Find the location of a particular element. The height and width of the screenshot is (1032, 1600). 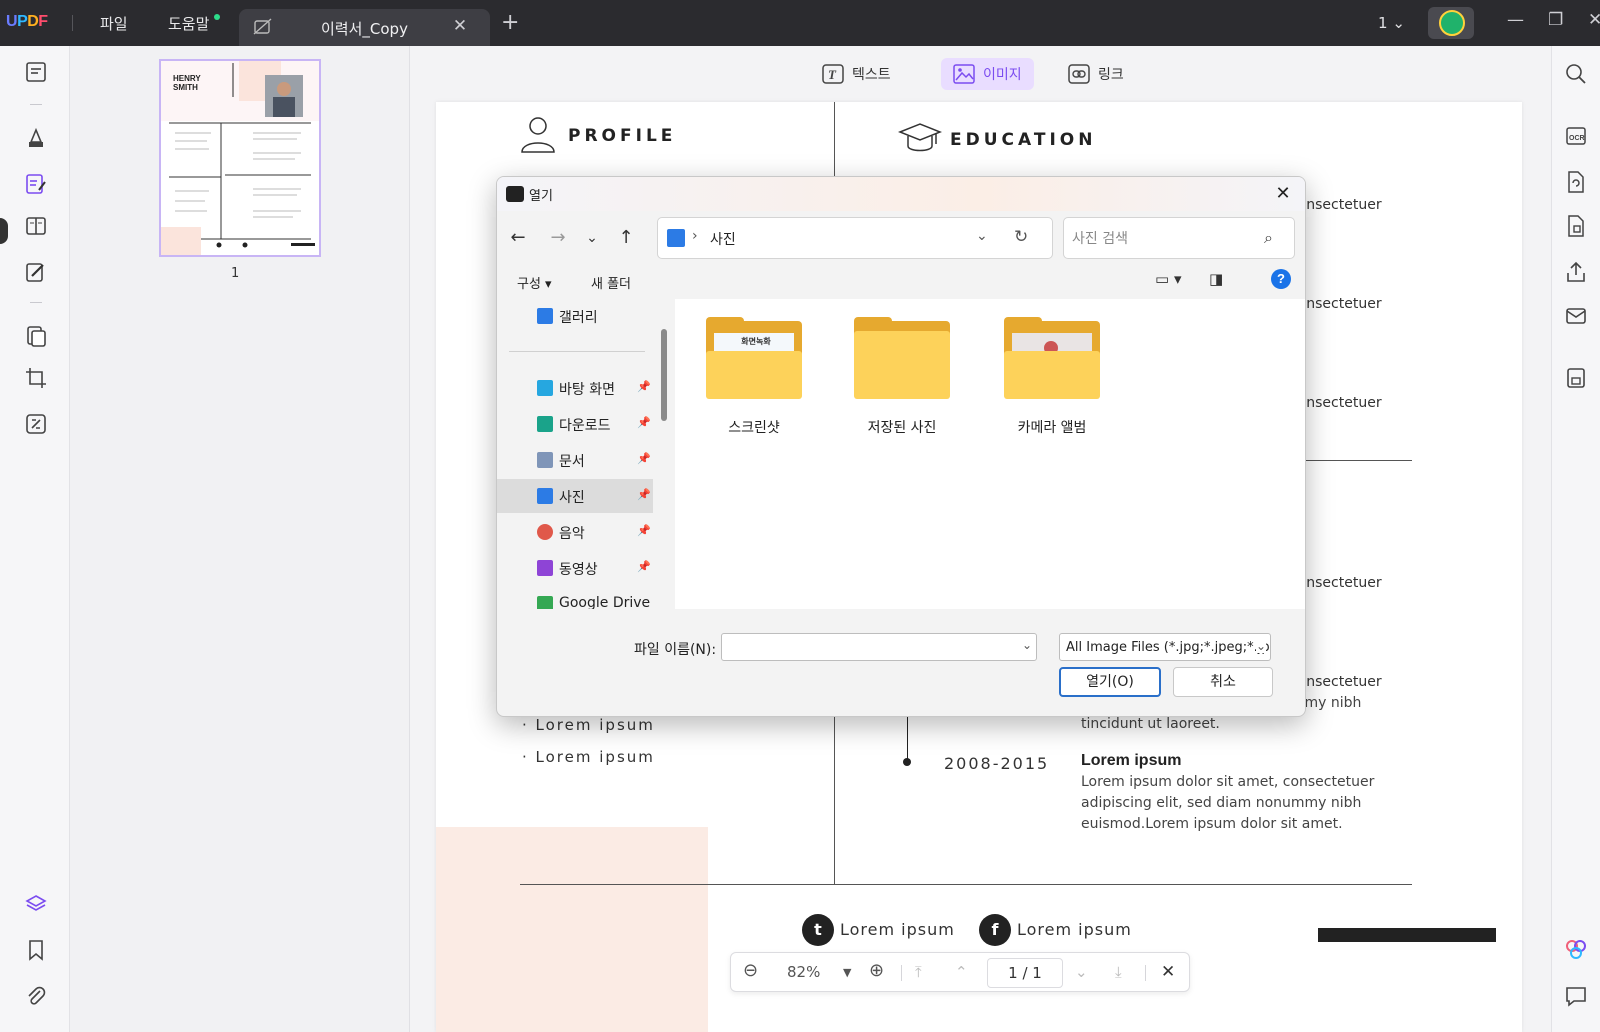

window-count-dropdown: 1 ⌄ is located at coordinates (1391, 23).